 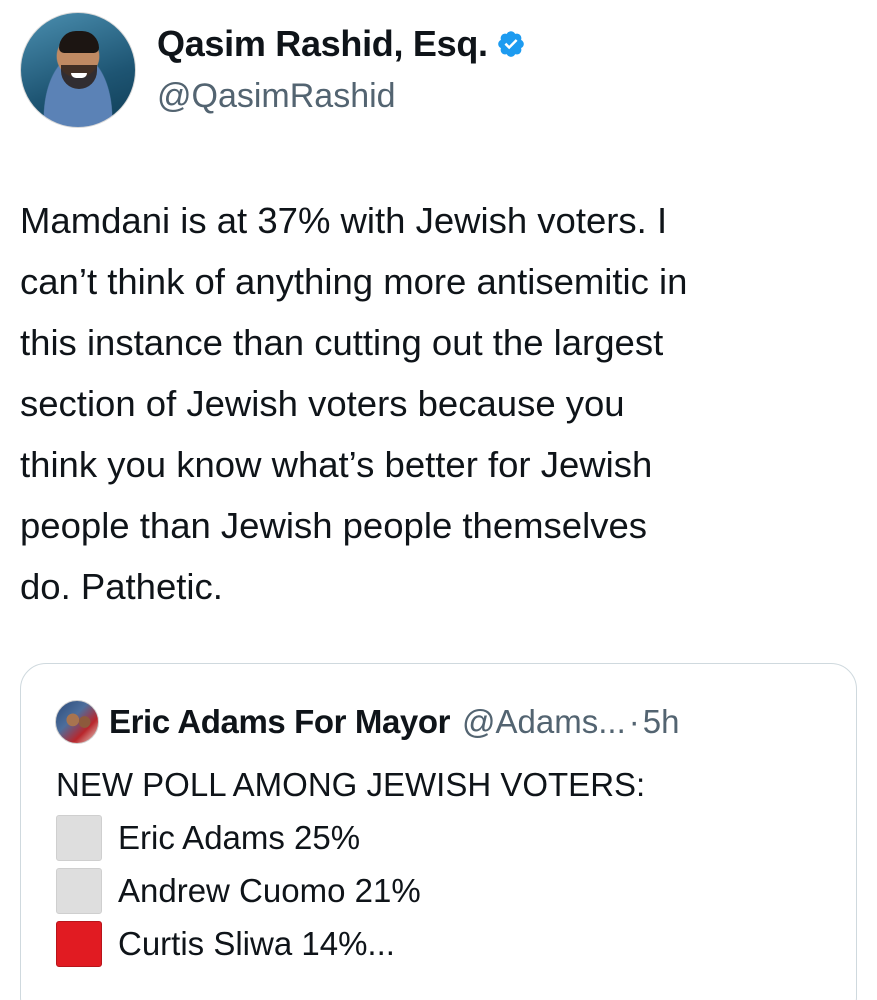 What do you see at coordinates (661, 722) in the screenshot?
I see `quoted-timestamp: 5h` at bounding box center [661, 722].